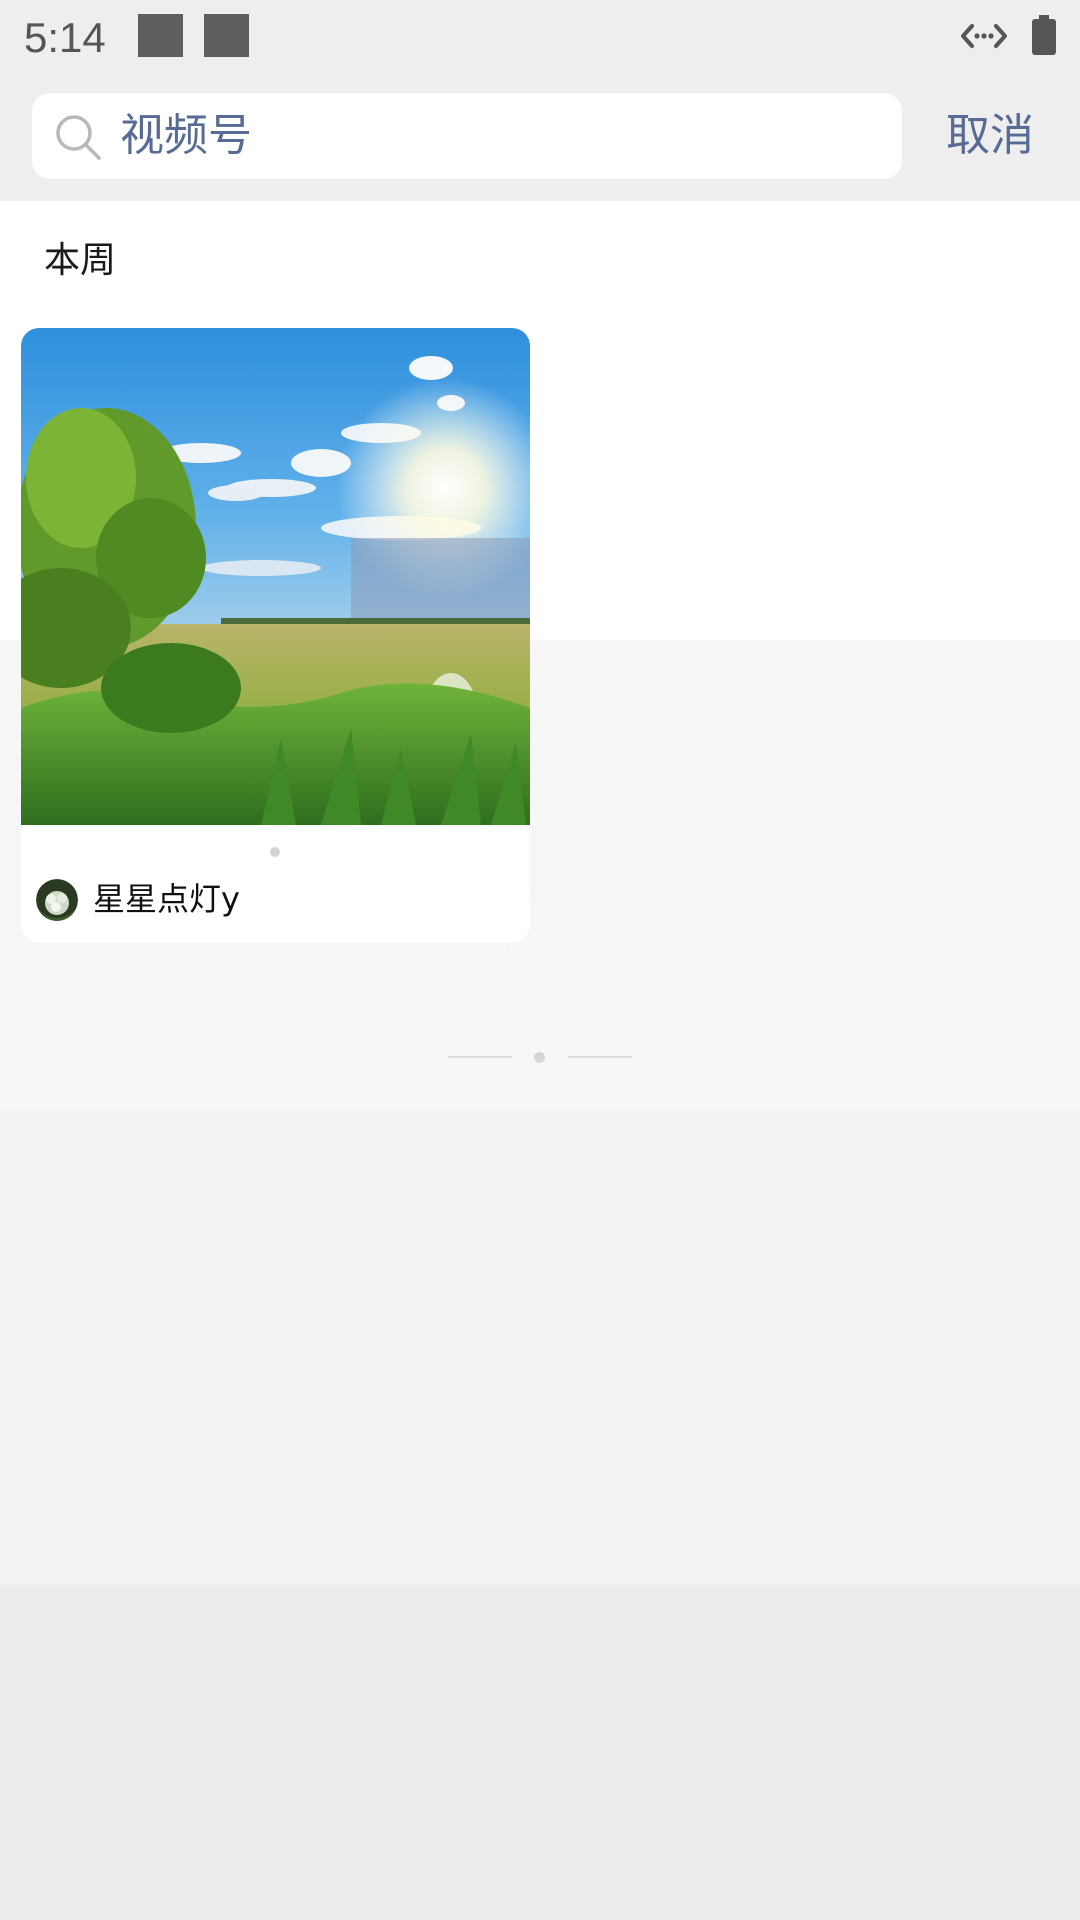 The width and height of the screenshot is (1080, 1920). What do you see at coordinates (275, 576) in the screenshot?
I see `video-thumbnail` at bounding box center [275, 576].